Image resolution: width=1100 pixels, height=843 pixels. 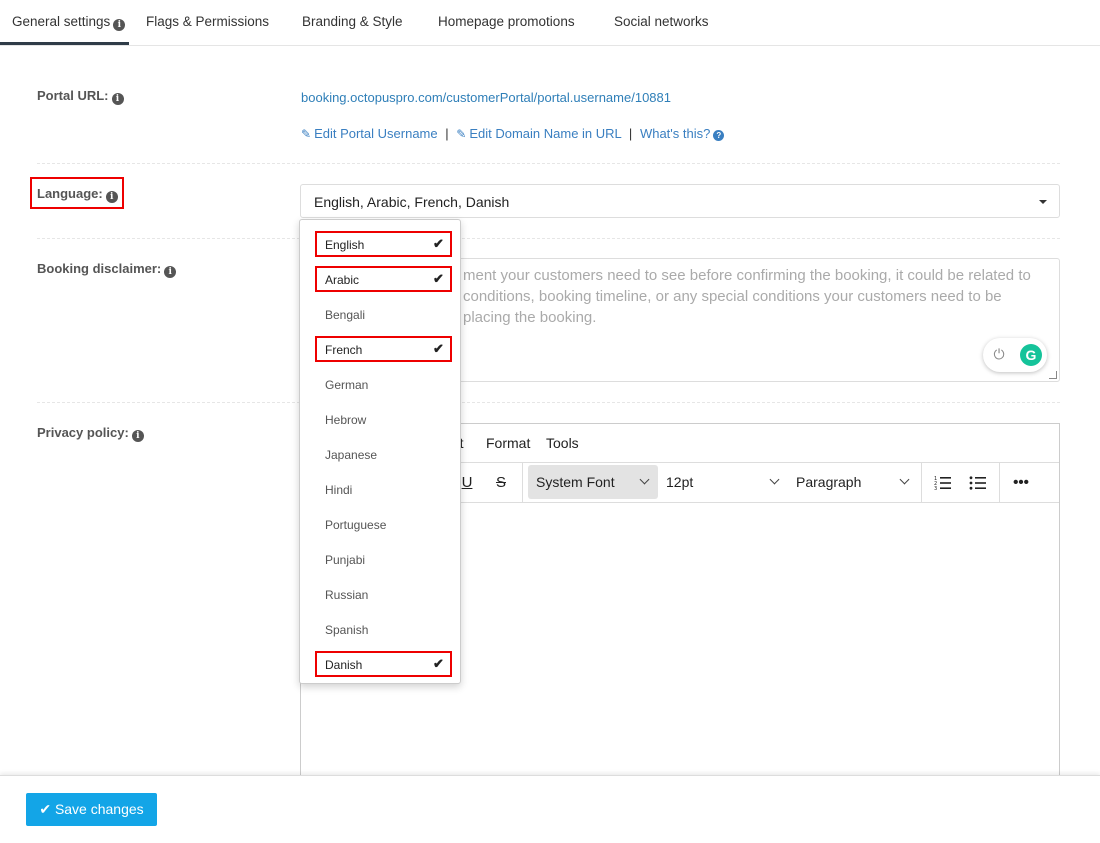 What do you see at coordinates (501, 483) in the screenshot?
I see `strikethrough-button: S` at bounding box center [501, 483].